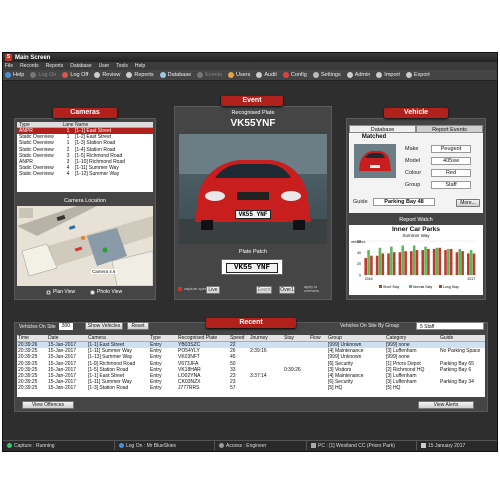  I want to click on grid-col-header: Type, so click(163, 338).